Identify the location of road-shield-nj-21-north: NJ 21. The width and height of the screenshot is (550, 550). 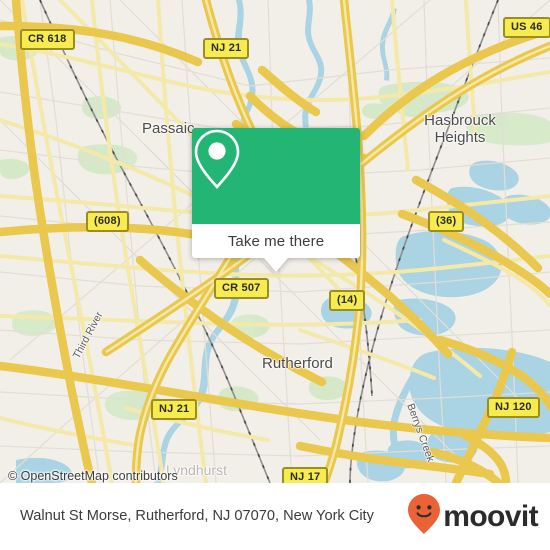
(226, 48).